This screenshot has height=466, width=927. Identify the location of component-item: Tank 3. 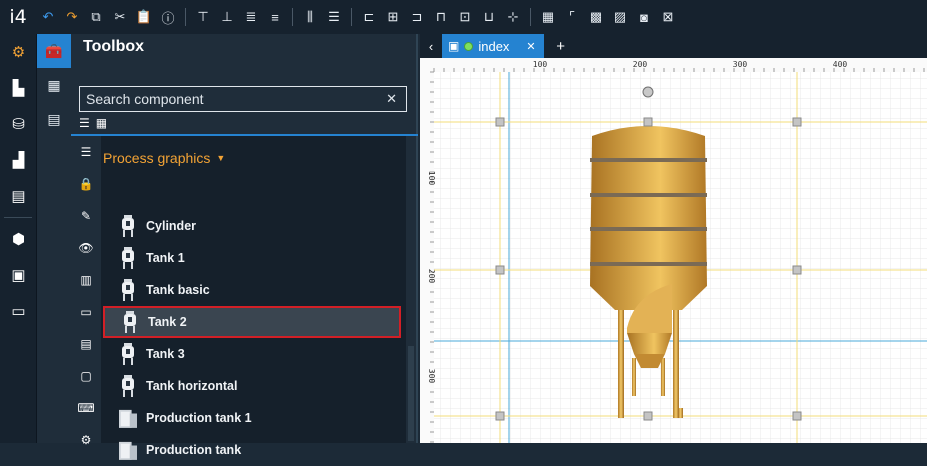
(252, 354).